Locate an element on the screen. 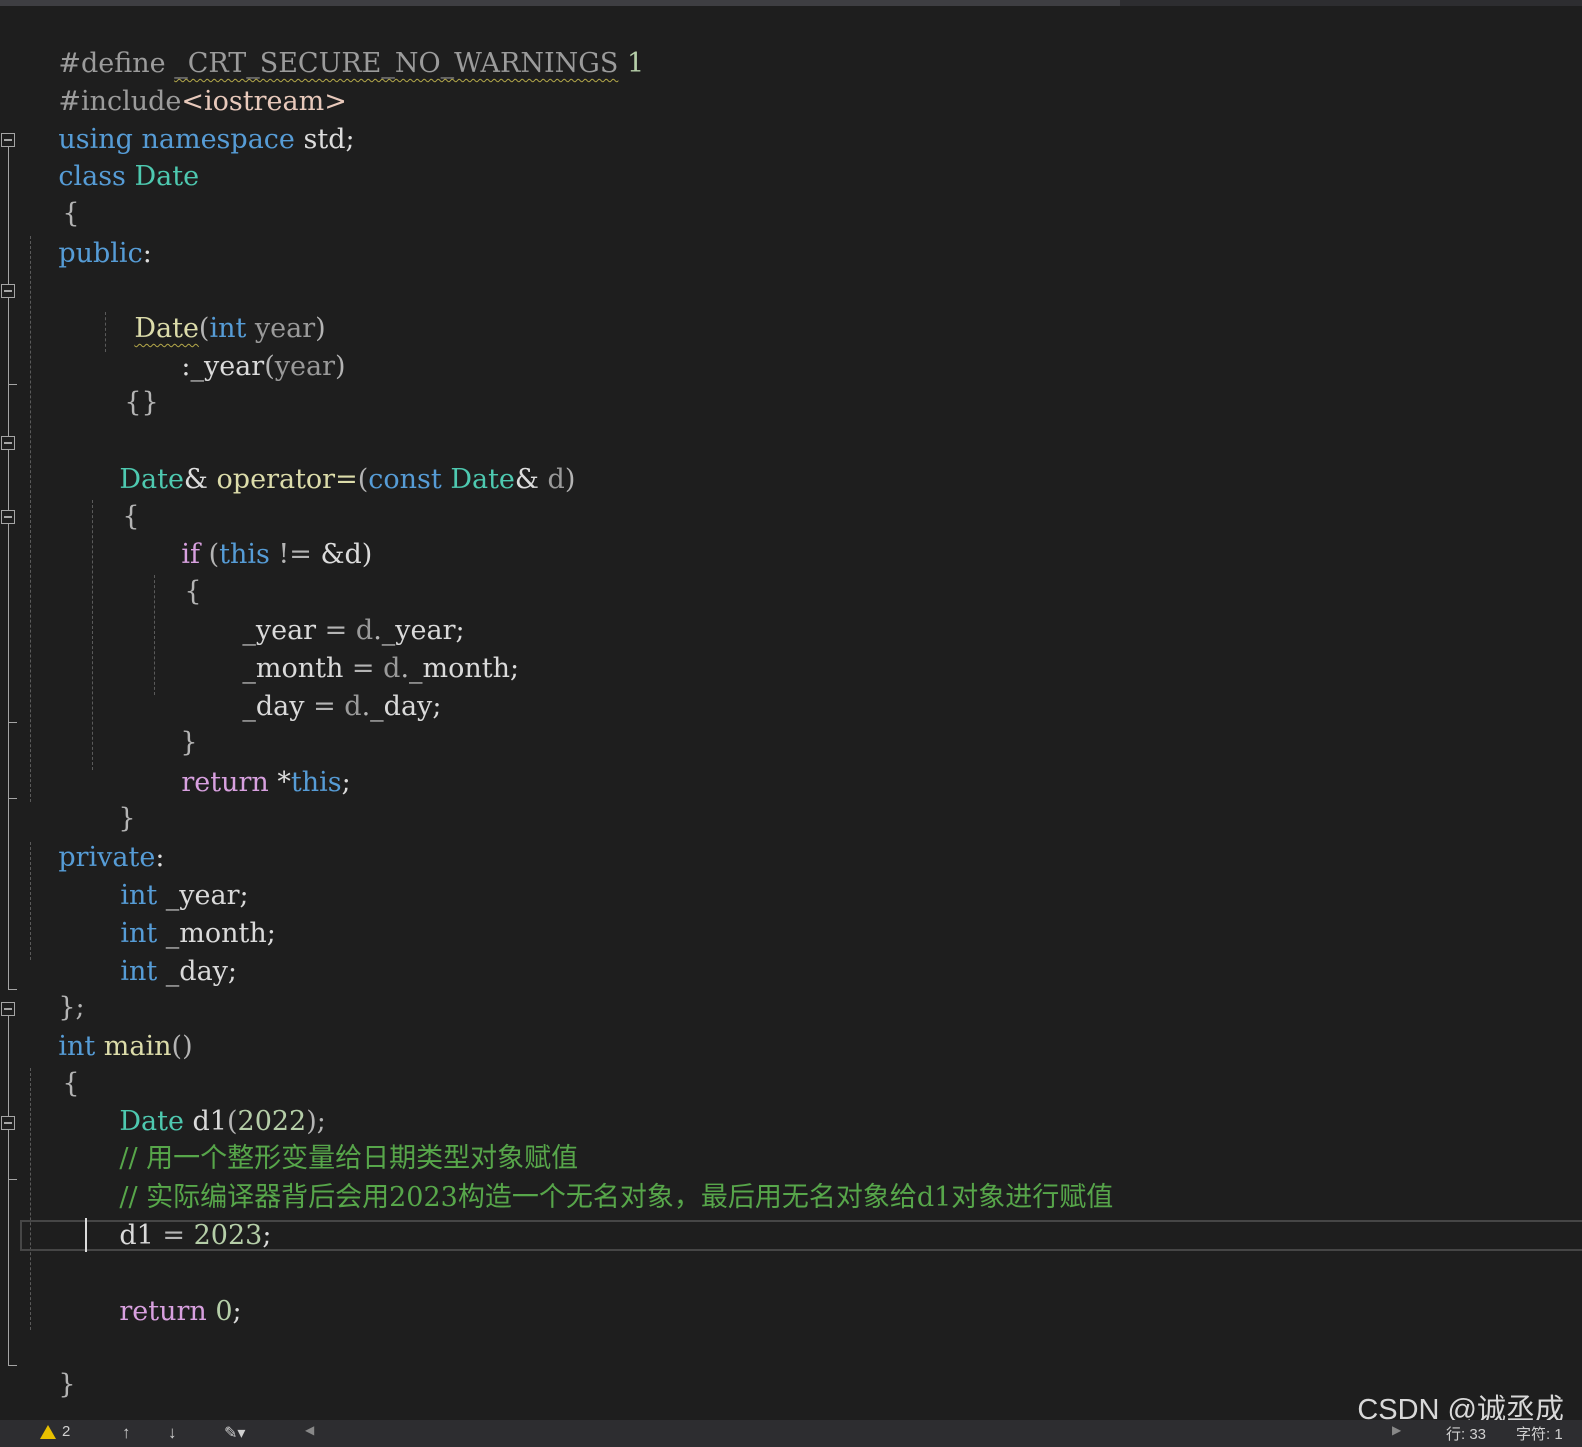 Image resolution: width=1582 pixels, height=1447 pixels. operator-name: operator= is located at coordinates (287, 479).